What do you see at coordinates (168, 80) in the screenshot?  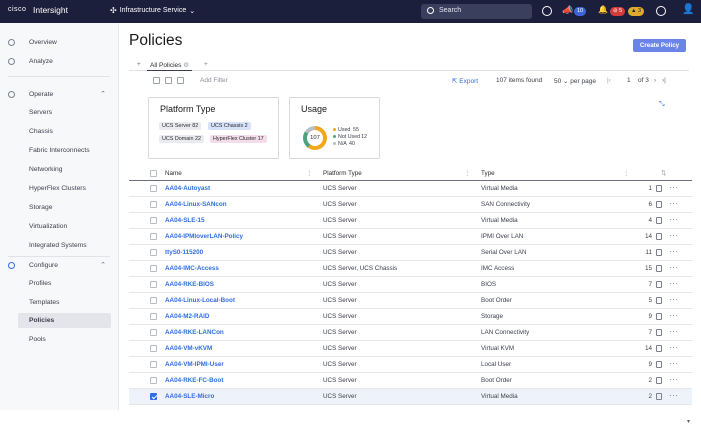 I see `tag-icon` at bounding box center [168, 80].